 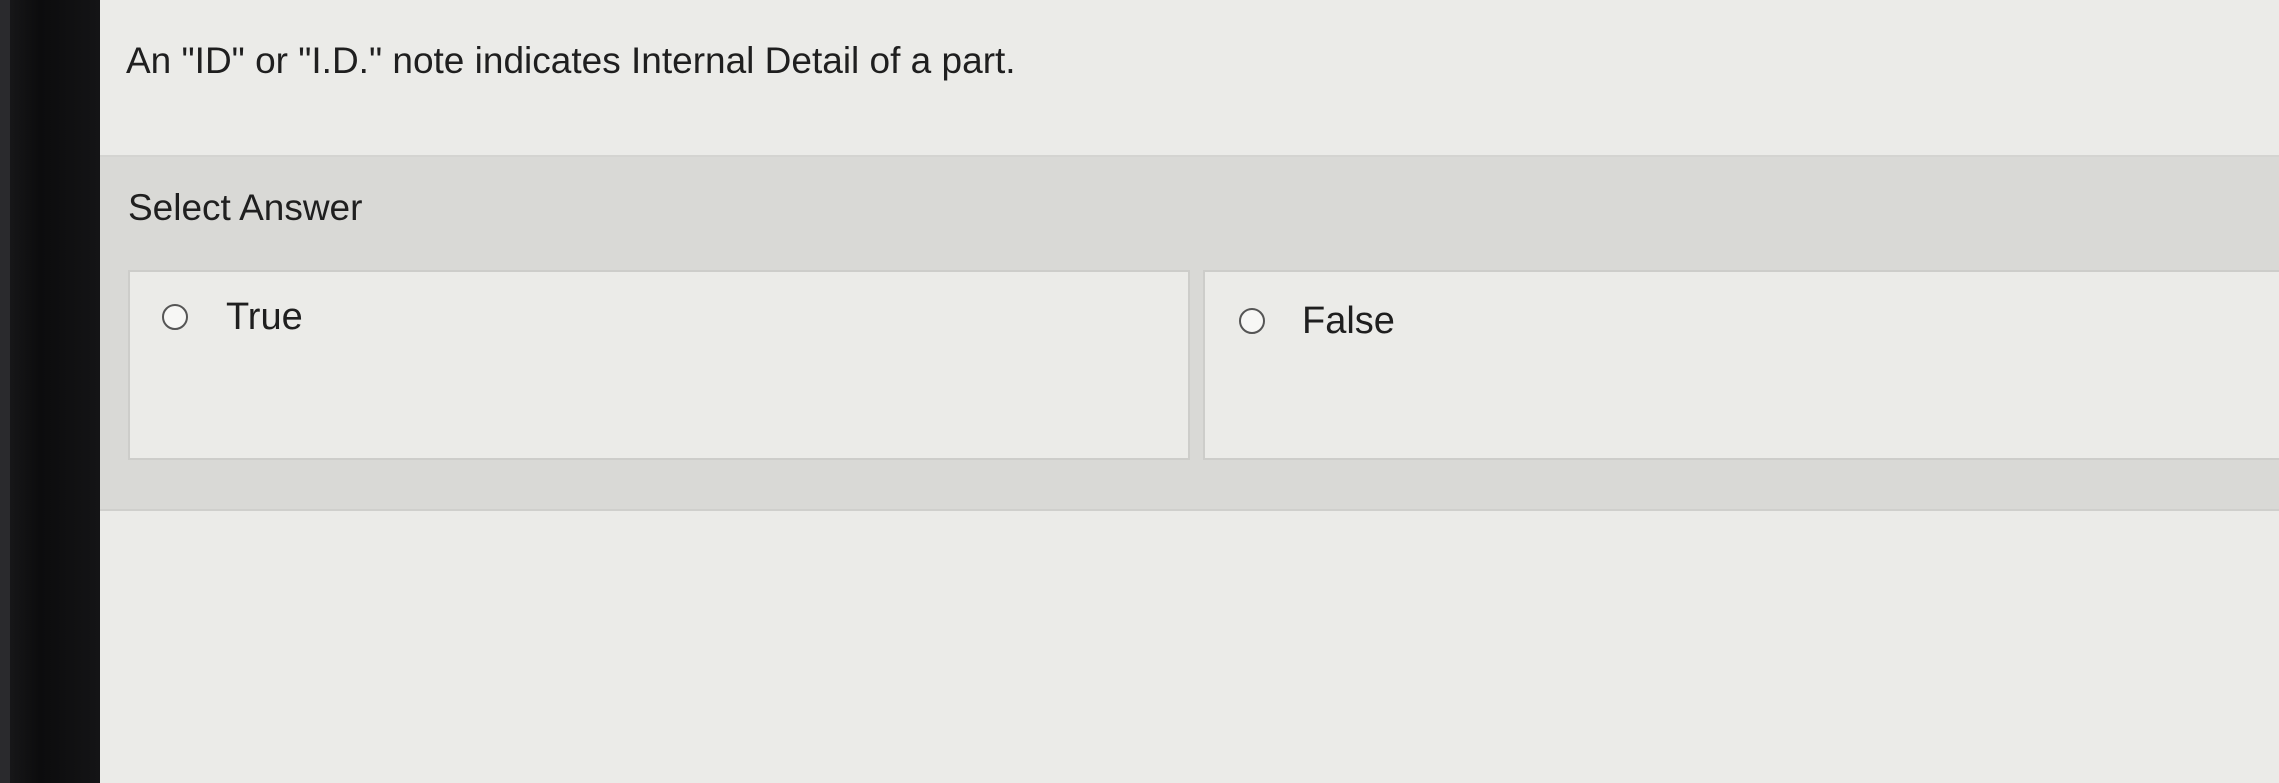 What do you see at coordinates (1348, 321) in the screenshot?
I see `option-false-label: False` at bounding box center [1348, 321].